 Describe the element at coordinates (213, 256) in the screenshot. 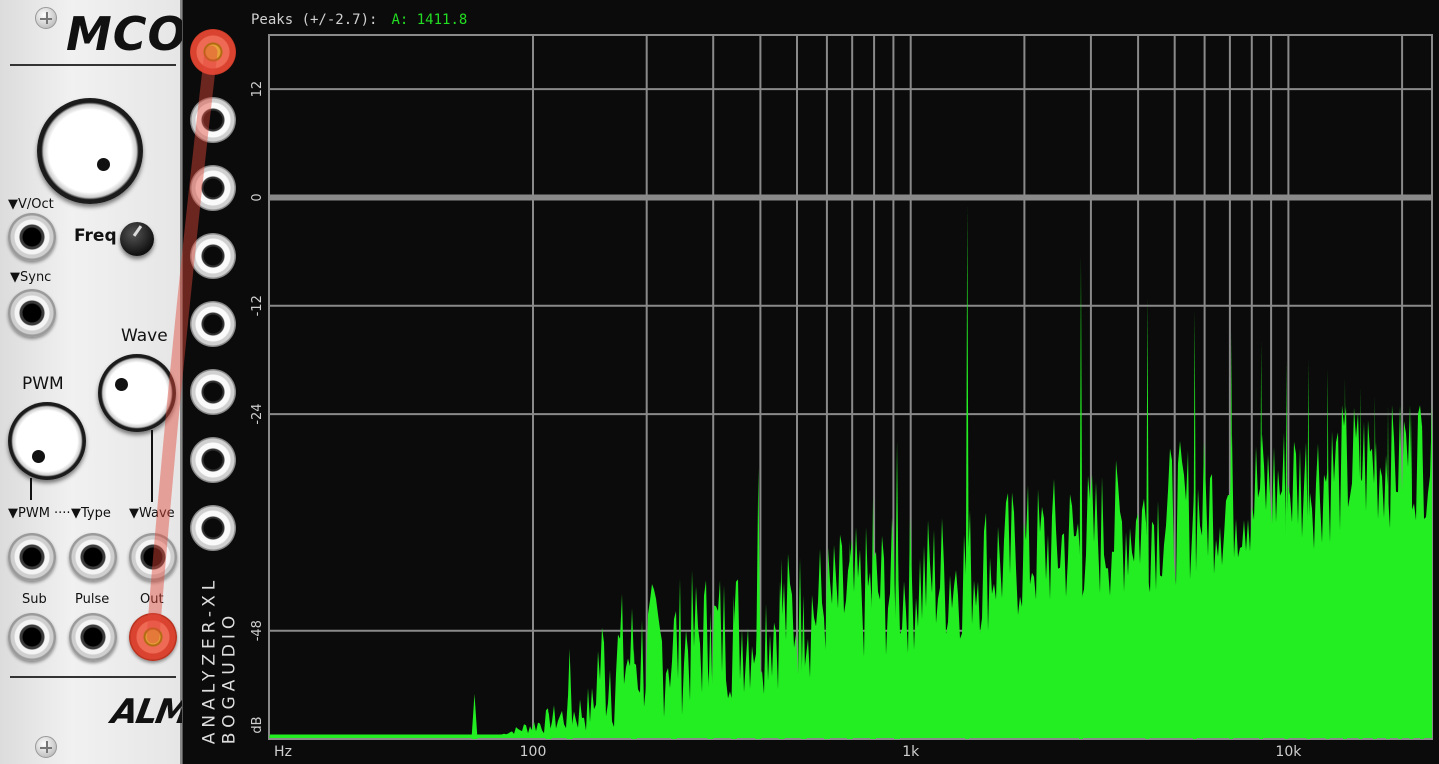

I see `input-4-jack` at that location.